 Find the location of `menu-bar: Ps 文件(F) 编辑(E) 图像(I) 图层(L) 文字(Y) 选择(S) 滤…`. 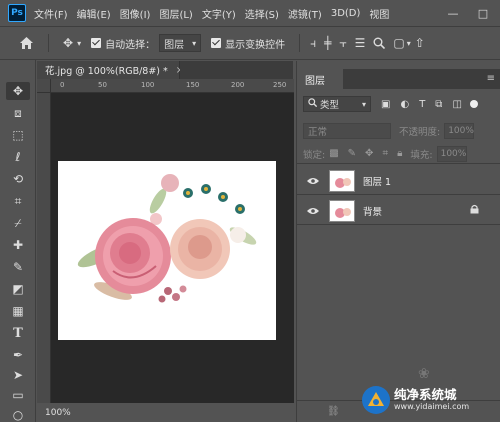

menu-bar: Ps 文件(F) 编辑(E) 图像(I) 图层(L) 文字(Y) 选择(S) 滤… is located at coordinates (250, 13).